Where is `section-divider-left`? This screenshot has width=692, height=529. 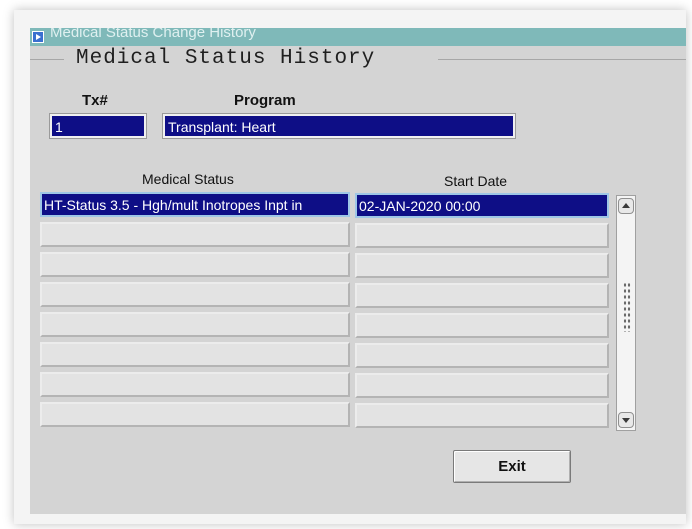
section-divider-left is located at coordinates (47, 59).